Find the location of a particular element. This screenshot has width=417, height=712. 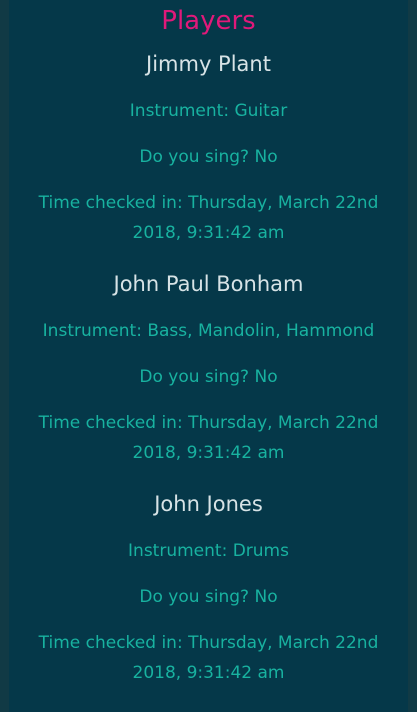

player-instrument: Instrument: Drums is located at coordinates (208, 551).